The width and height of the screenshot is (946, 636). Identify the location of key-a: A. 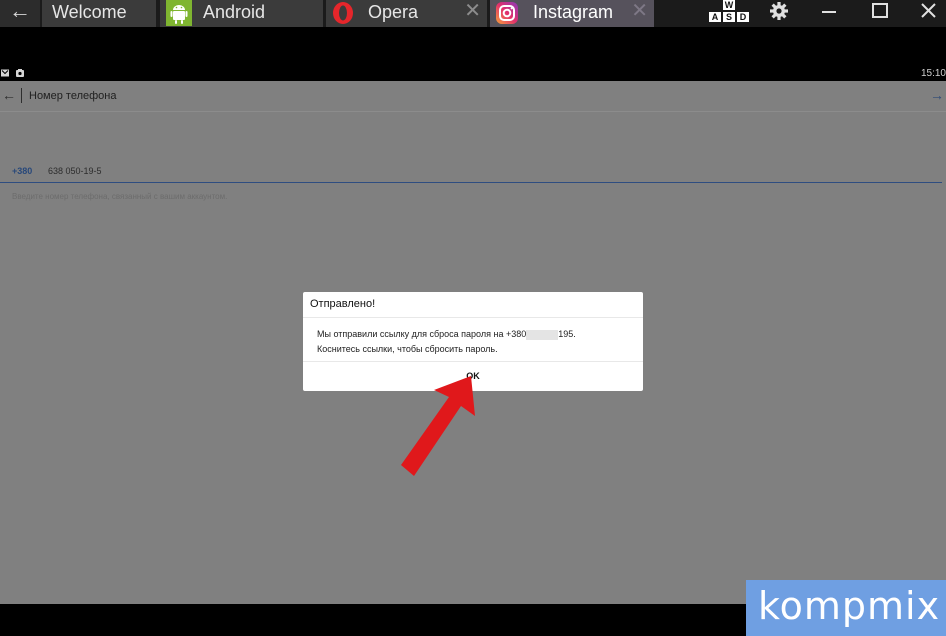
(715, 17).